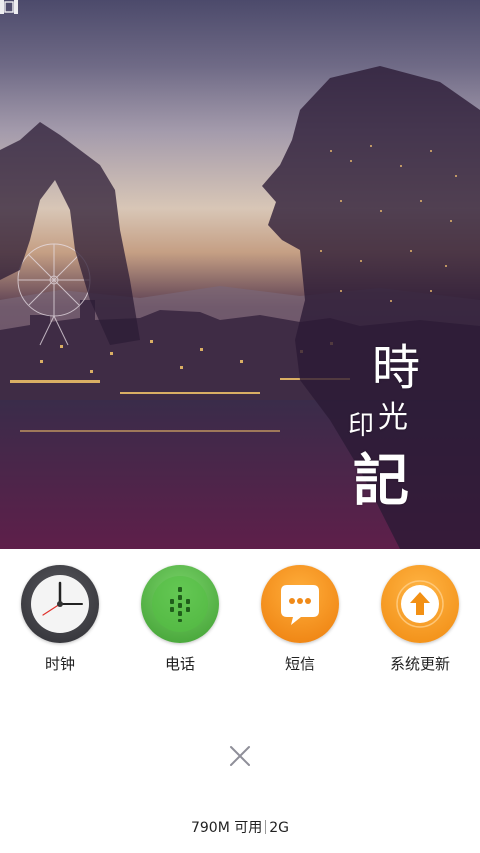  I want to click on app-phone: 电话, so click(180, 619).